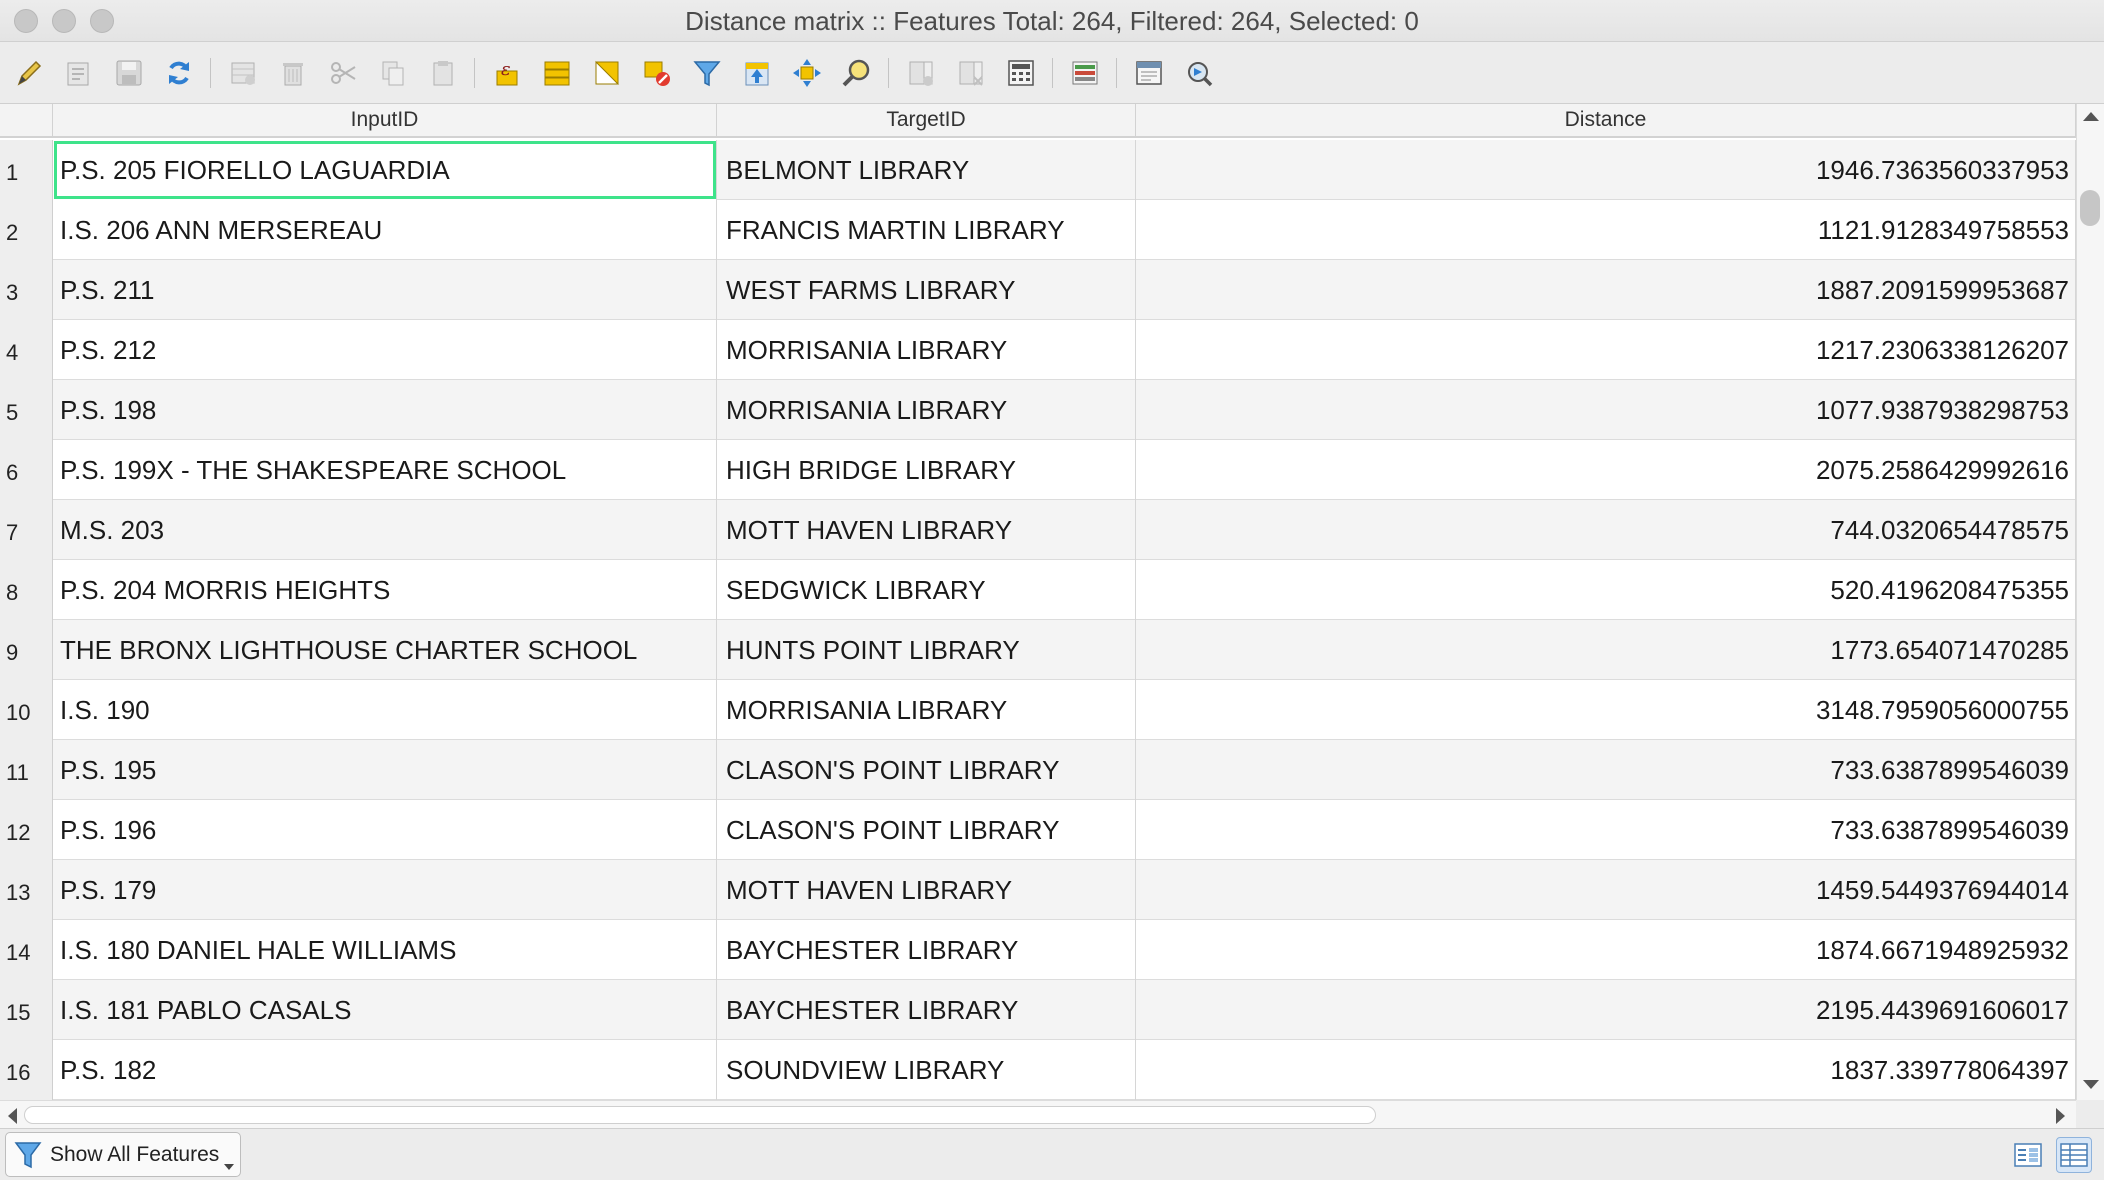  What do you see at coordinates (79, 73) in the screenshot?
I see `multi-edit-icon` at bounding box center [79, 73].